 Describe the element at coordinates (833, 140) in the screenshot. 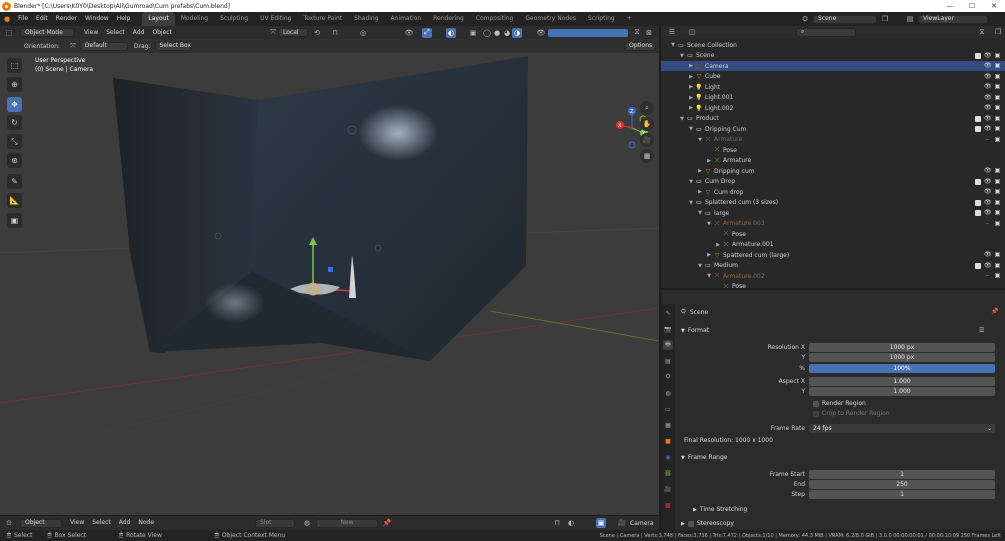

I see `outliner-row: ▼ ⤫ Armature ⌣ ▣` at that location.